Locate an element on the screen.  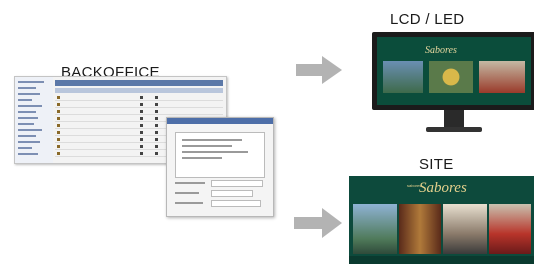
monitor-stand is located at coordinates (454, 119).